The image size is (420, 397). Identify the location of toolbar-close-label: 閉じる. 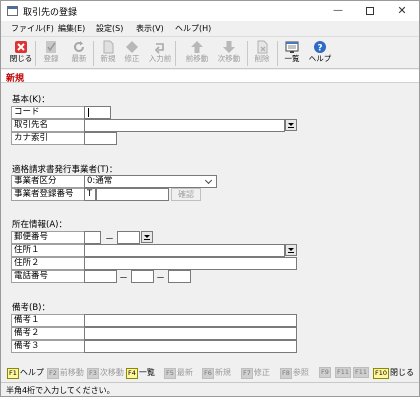
(21, 58).